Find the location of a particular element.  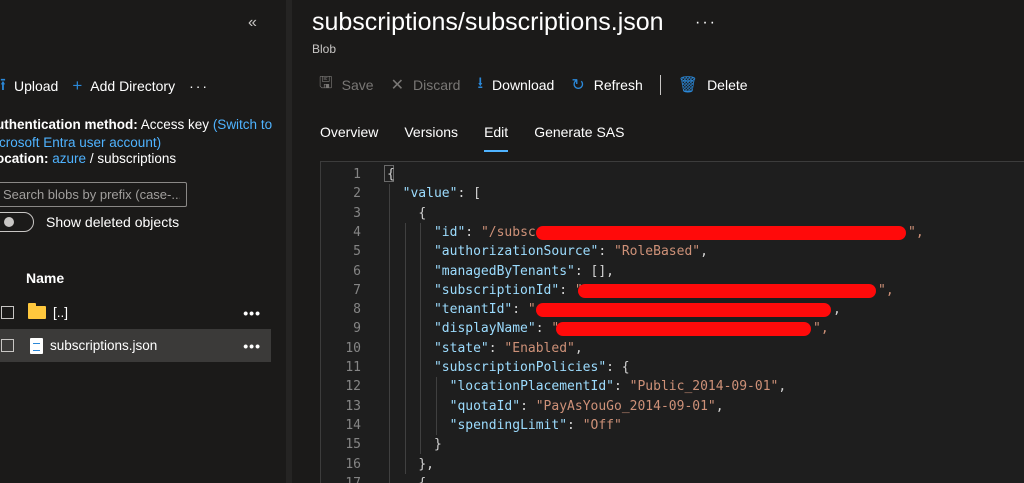

line-code: "quotaId": "PayAsYouGo_2014-09-01", is located at coordinates (586, 406).